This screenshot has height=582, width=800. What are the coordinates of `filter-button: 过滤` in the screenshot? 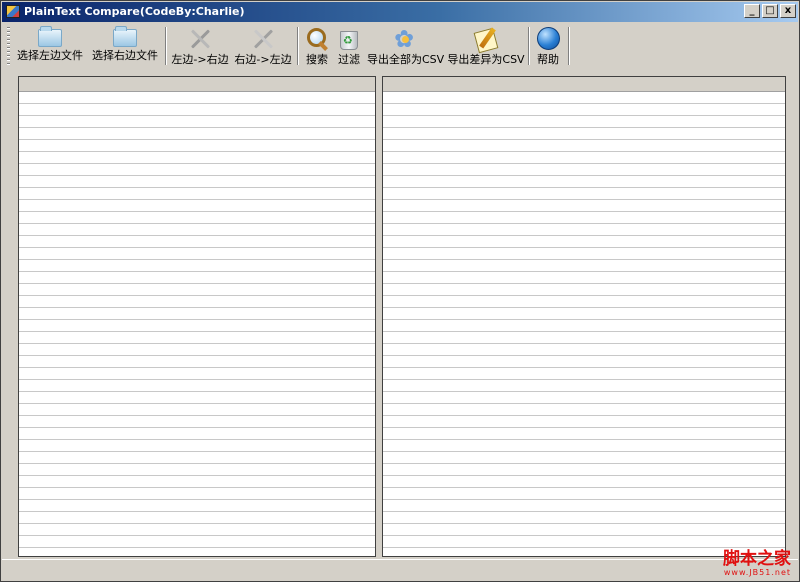 It's located at (349, 46).